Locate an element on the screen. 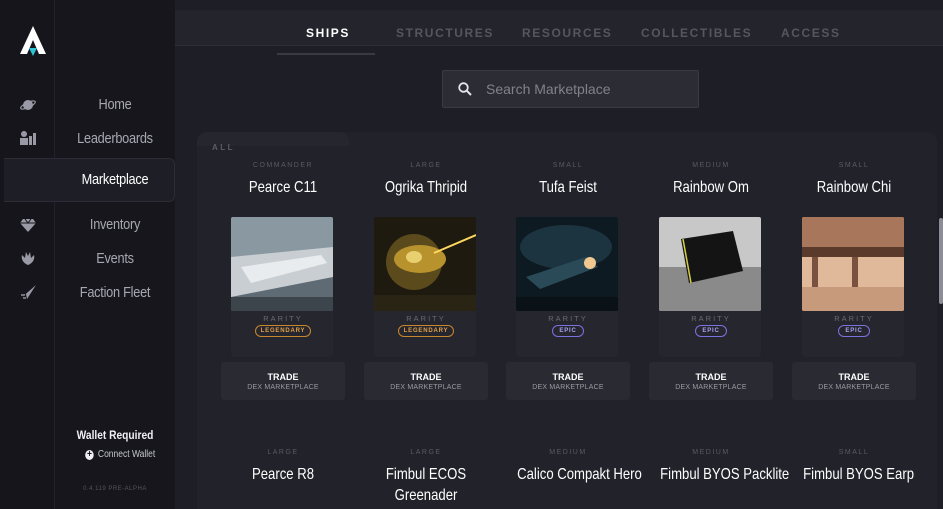  ship-name: Fimbul ECOS Greenader is located at coordinates (426, 485).